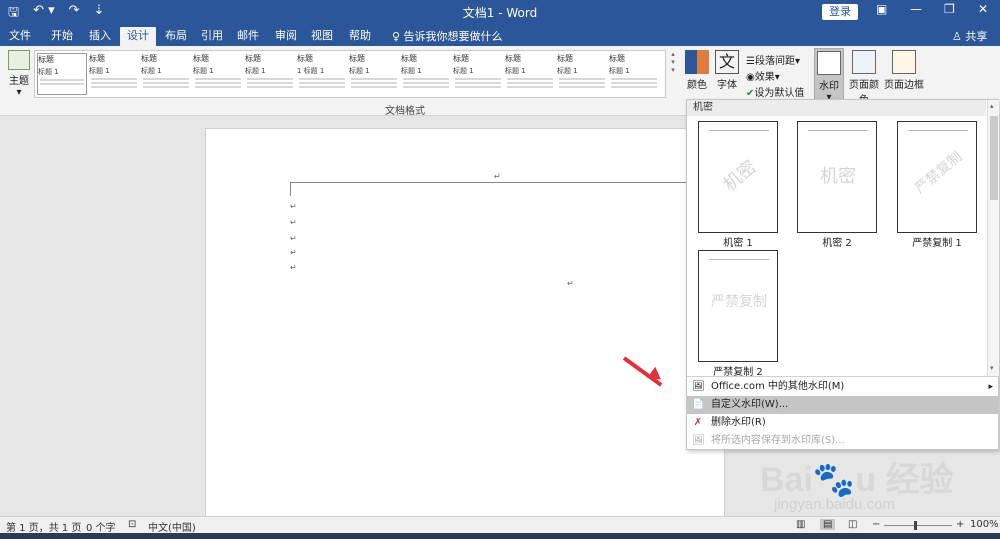 The height and width of the screenshot is (539, 1000). I want to click on tab-design: 设计, so click(138, 36).